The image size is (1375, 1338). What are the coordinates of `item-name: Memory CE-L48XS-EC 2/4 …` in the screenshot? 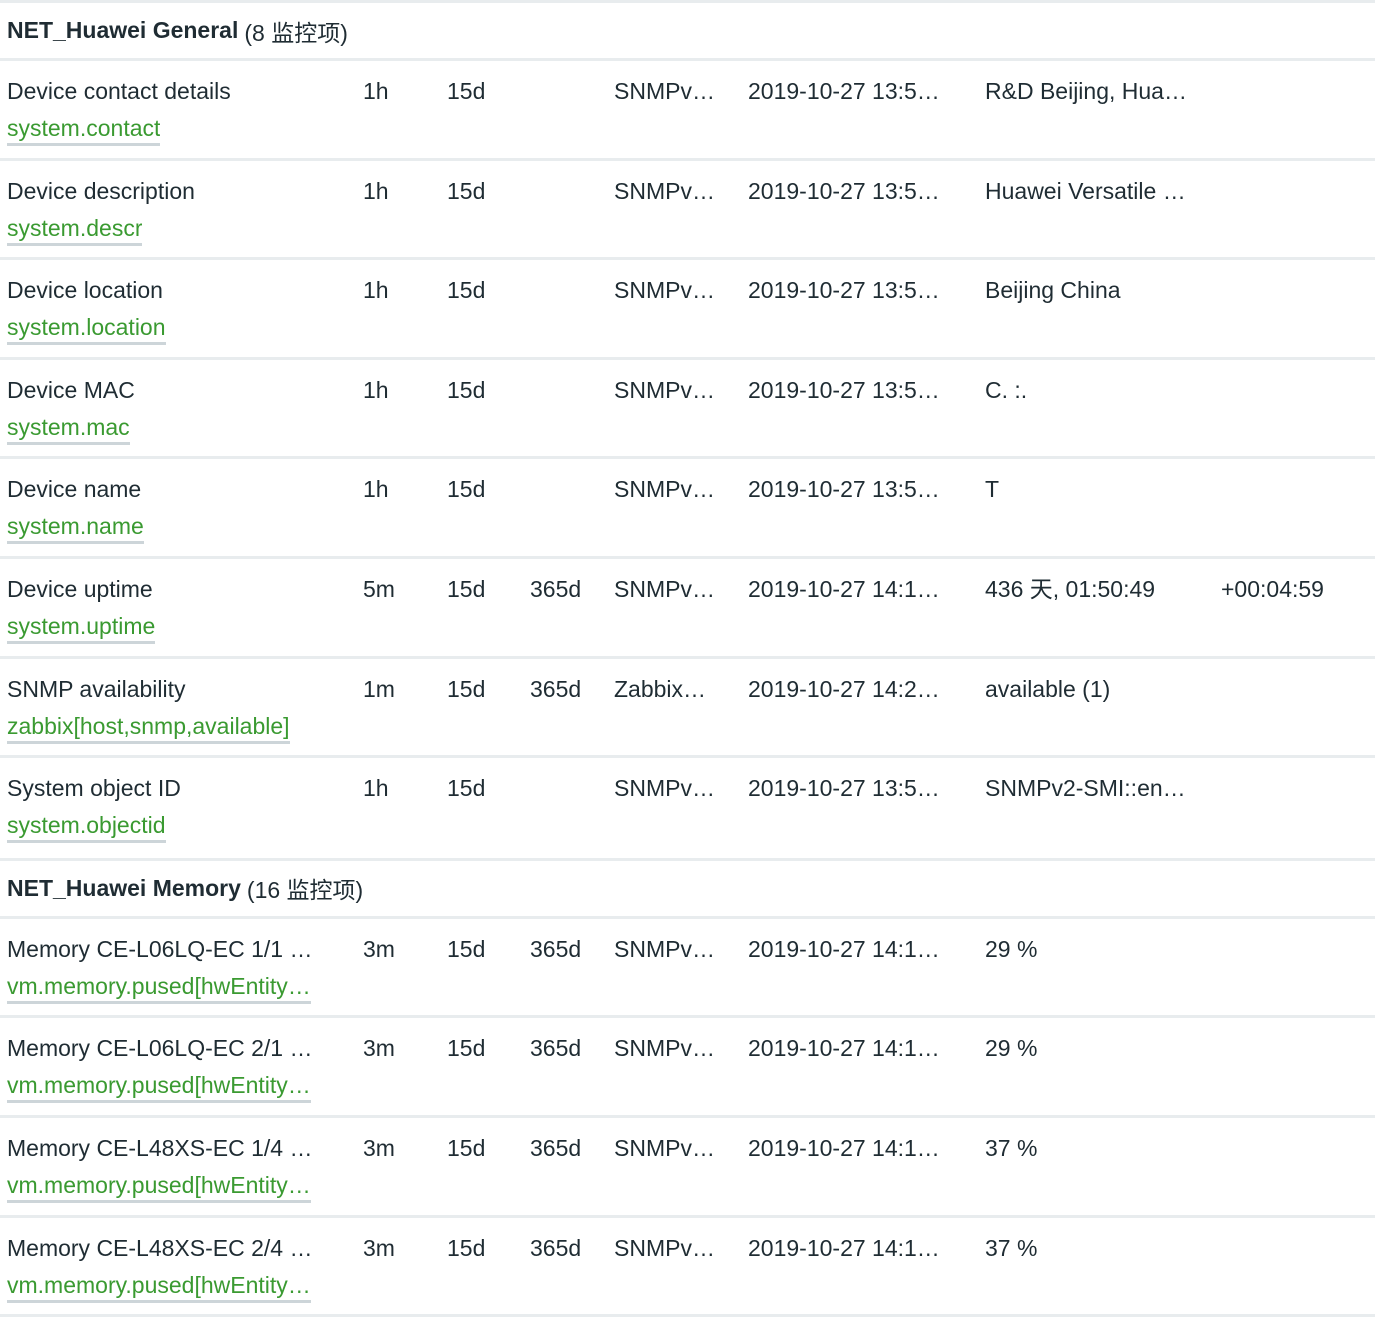 It's located at (160, 1247).